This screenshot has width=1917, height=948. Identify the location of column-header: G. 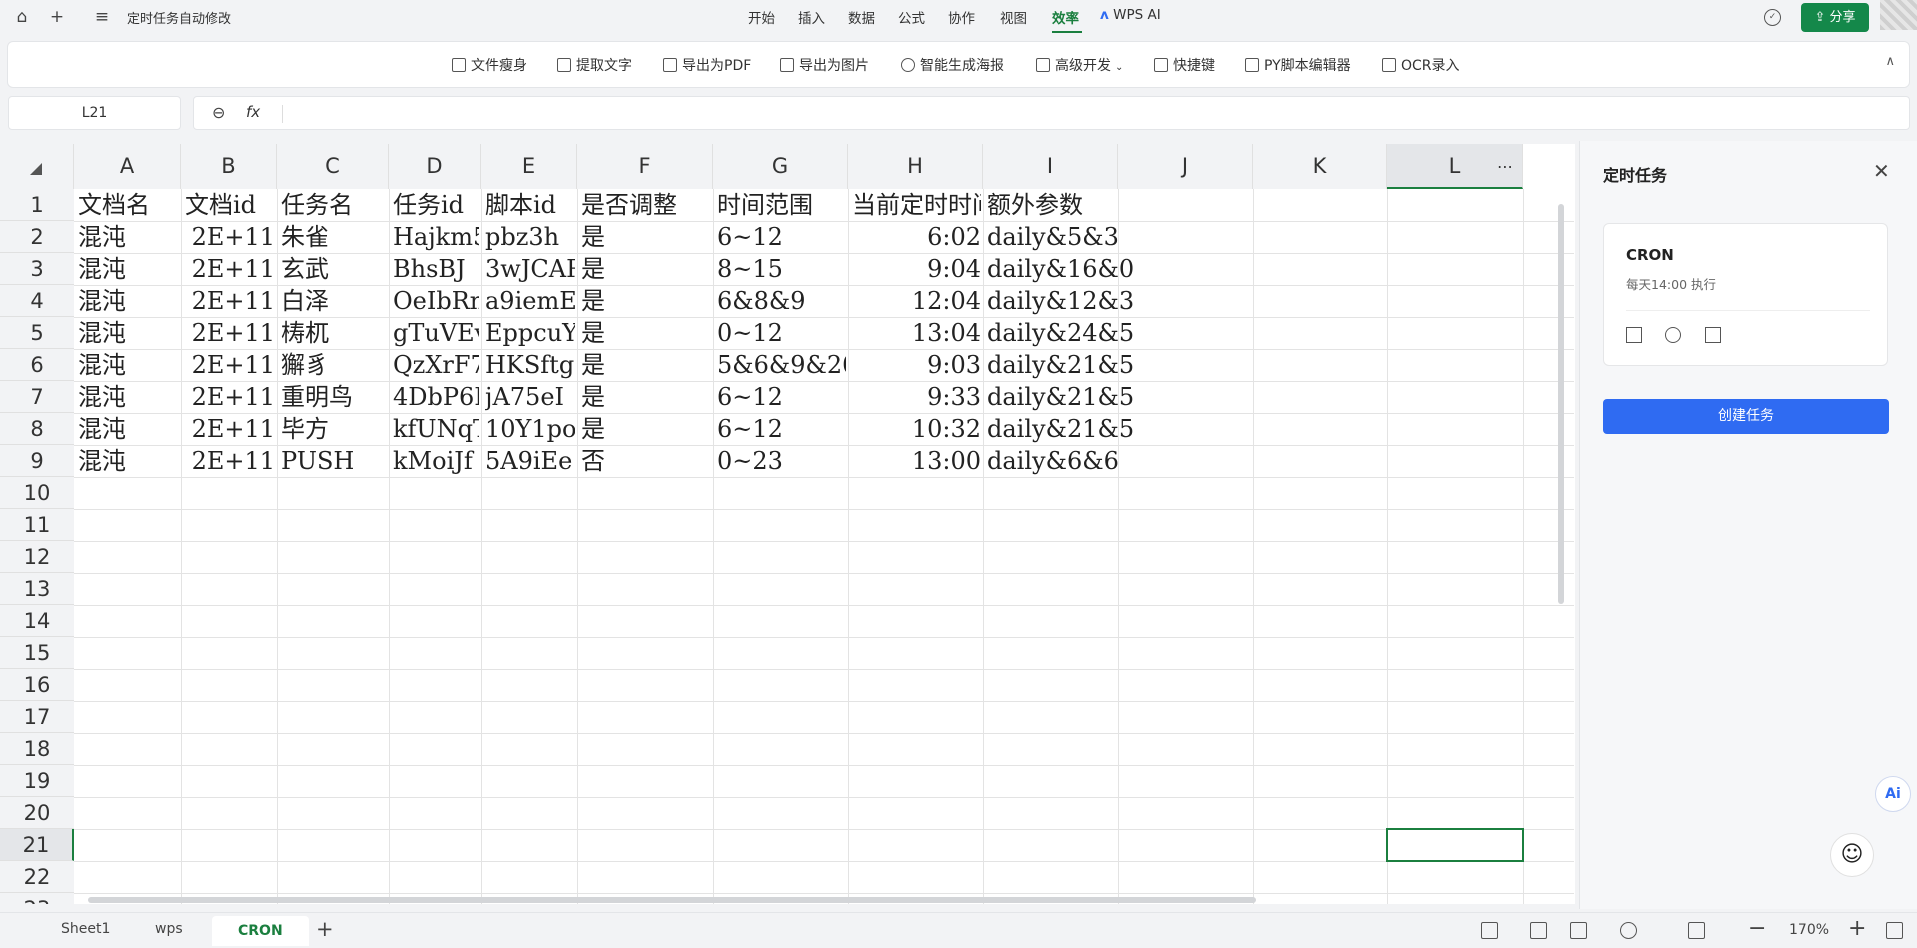
(780, 166).